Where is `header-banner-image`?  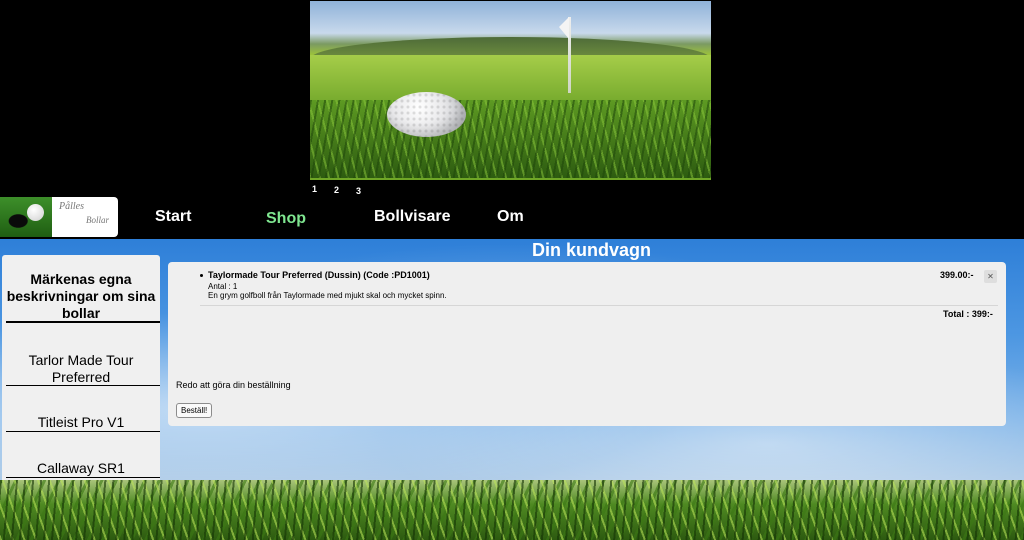
header-banner-image is located at coordinates (510, 90).